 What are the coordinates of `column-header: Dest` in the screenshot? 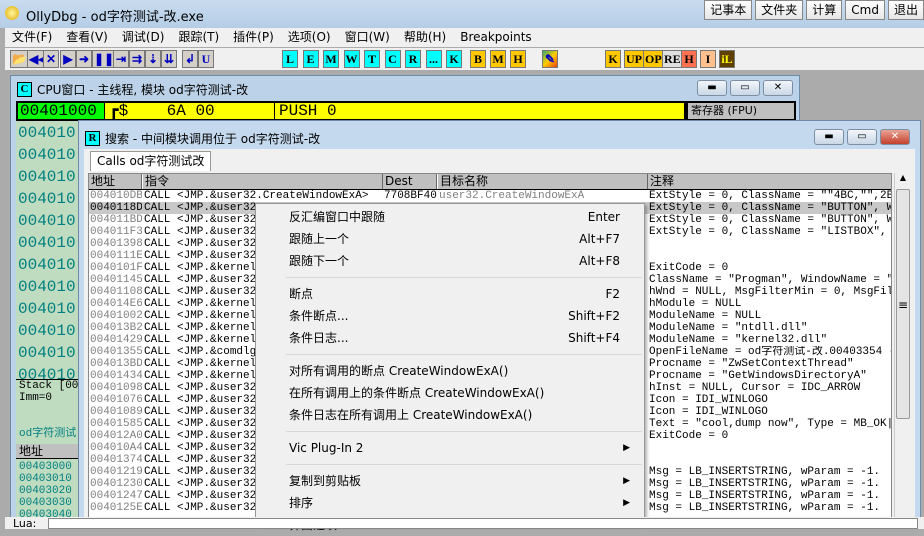 It's located at (410, 181).